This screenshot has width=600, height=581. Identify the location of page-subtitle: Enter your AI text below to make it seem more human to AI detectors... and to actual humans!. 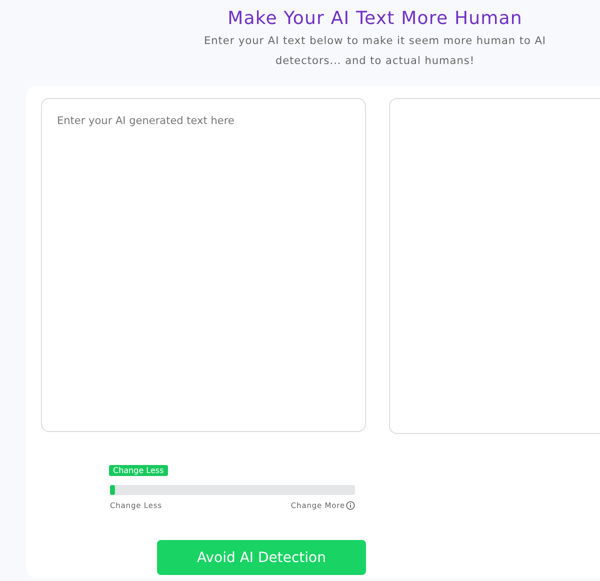
(375, 51).